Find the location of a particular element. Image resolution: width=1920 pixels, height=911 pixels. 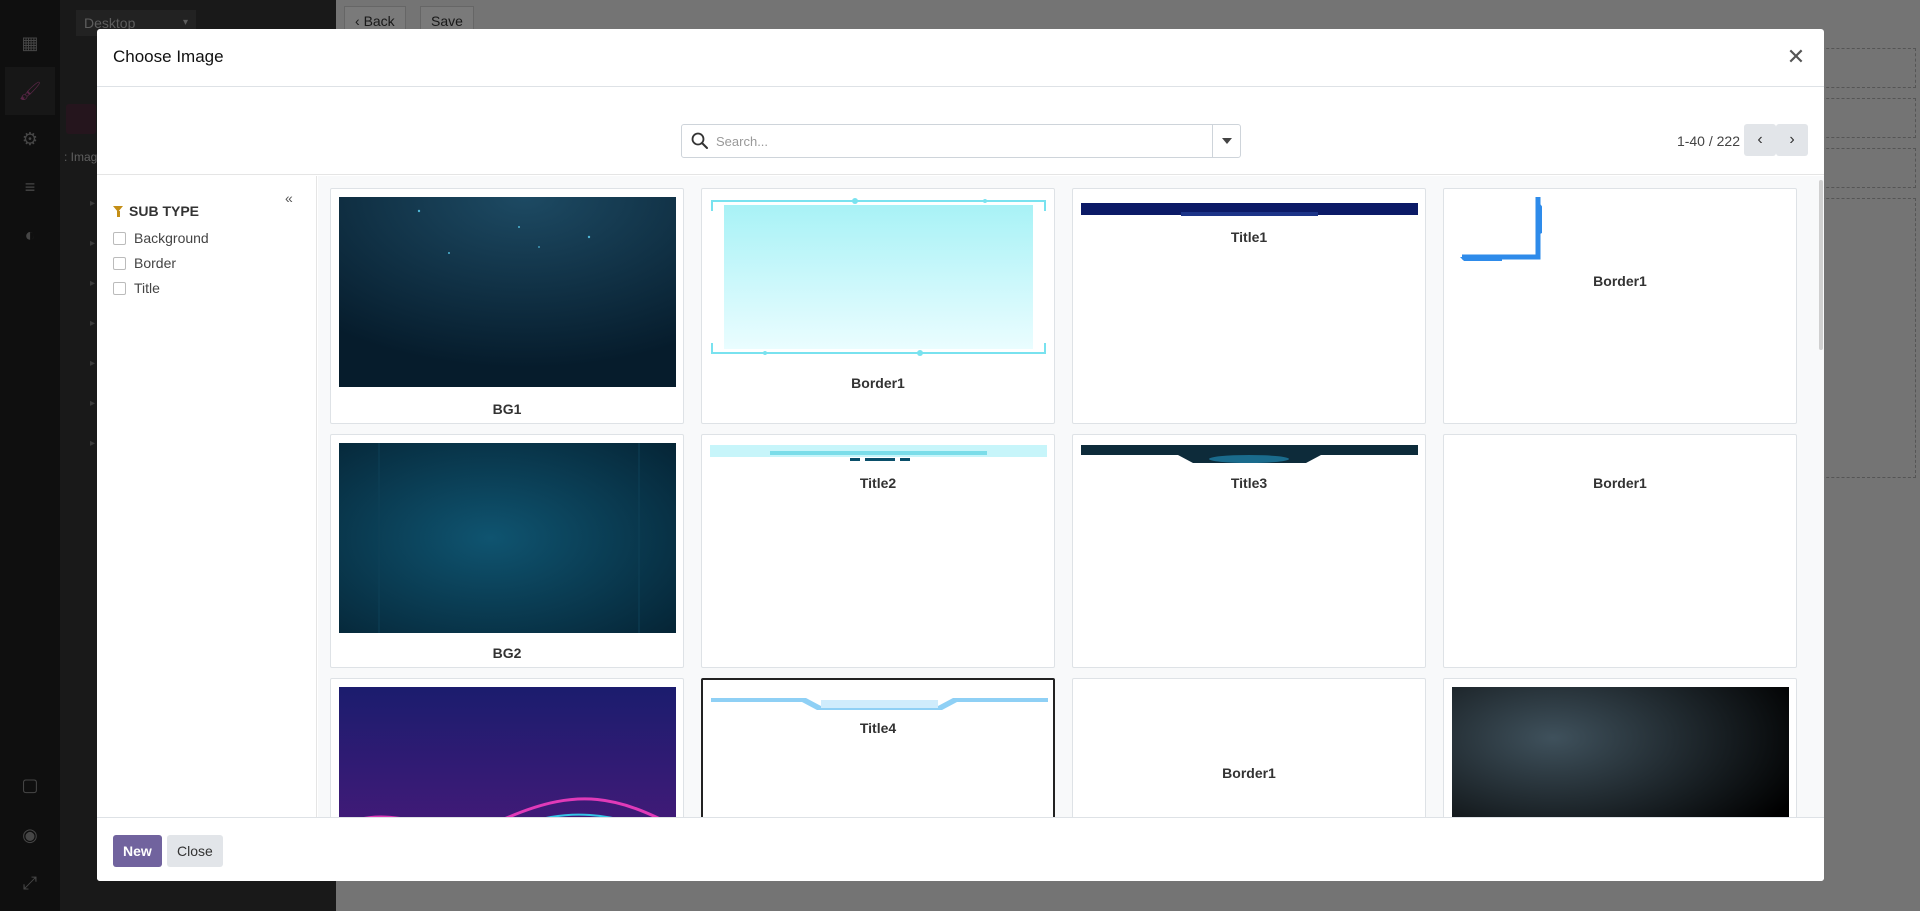

chevron-right-icon: › is located at coordinates (1792, 139).